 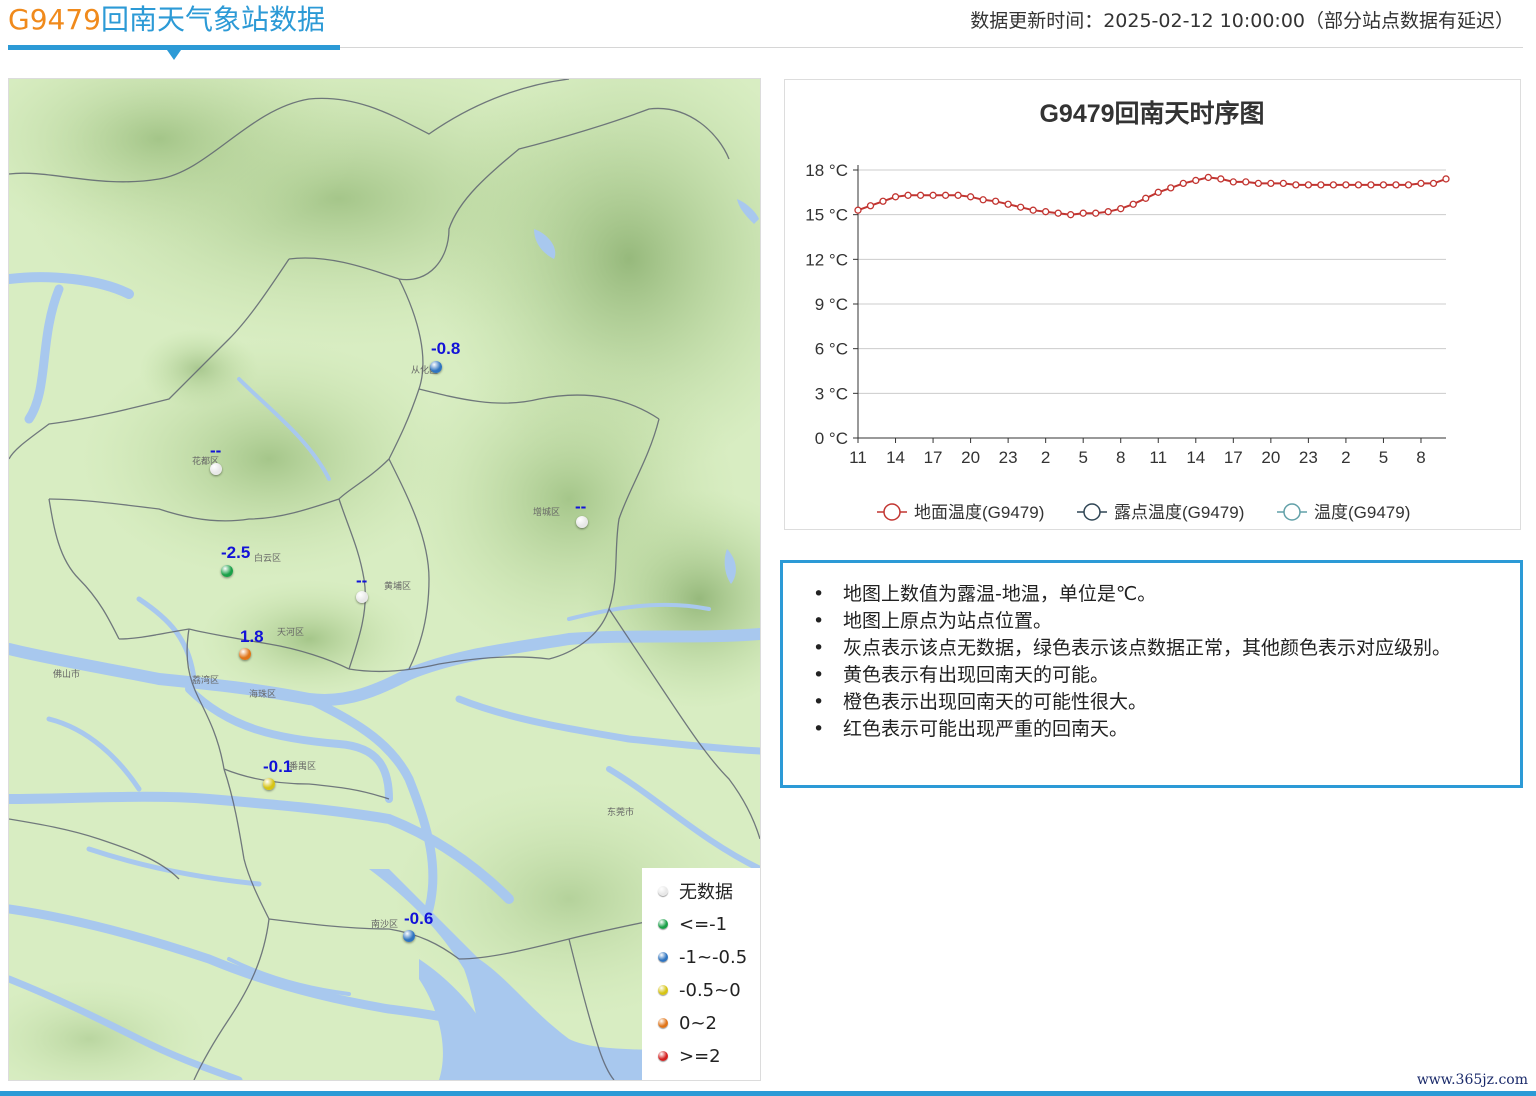 I want to click on legend-item: -0.5~0, so click(x=699, y=990).